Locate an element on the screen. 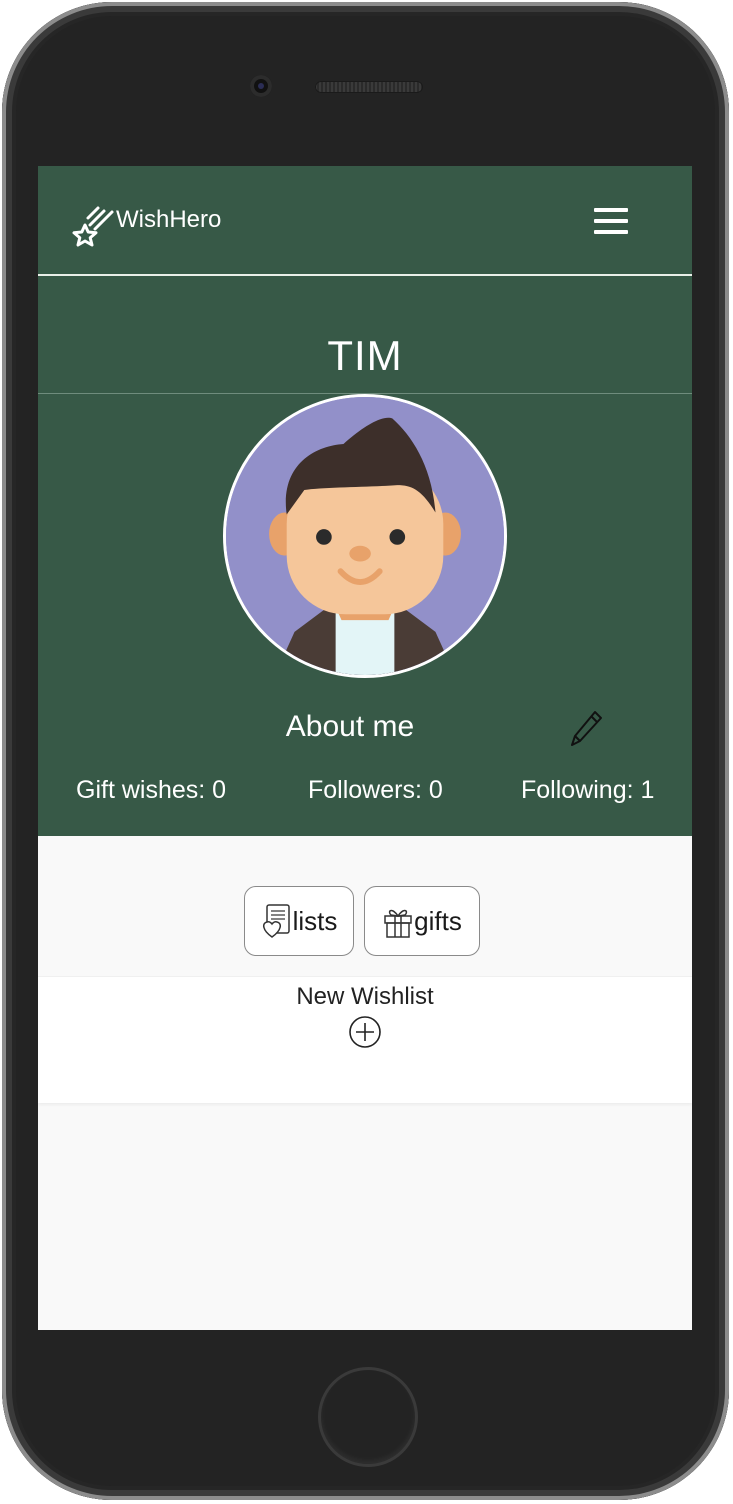  new-wishlist-card: New Wishlist is located at coordinates (365, 1039).